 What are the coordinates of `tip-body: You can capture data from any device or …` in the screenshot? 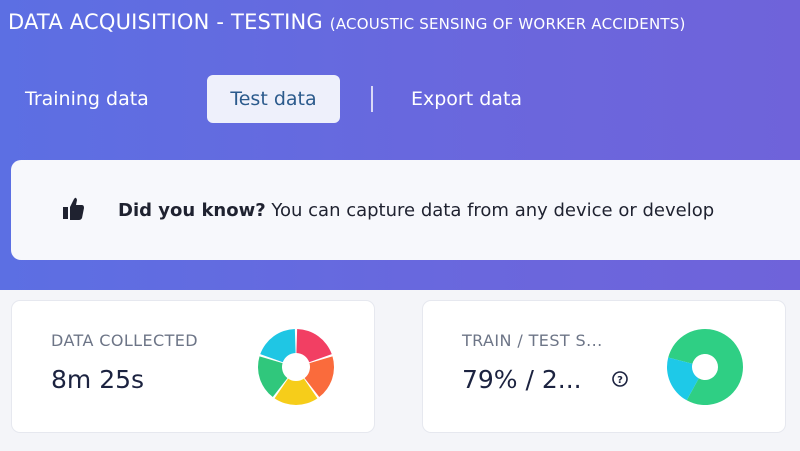 It's located at (490, 210).